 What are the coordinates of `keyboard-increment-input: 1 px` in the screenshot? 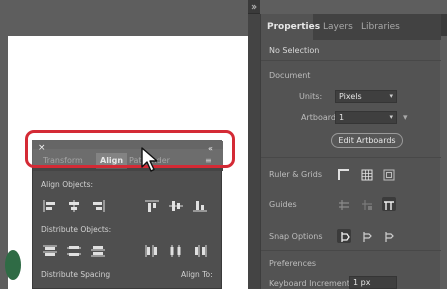 It's located at (373, 282).